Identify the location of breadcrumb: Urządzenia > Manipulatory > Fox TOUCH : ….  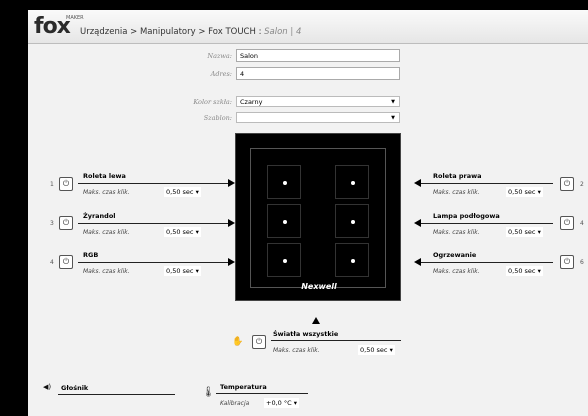
(190, 32).